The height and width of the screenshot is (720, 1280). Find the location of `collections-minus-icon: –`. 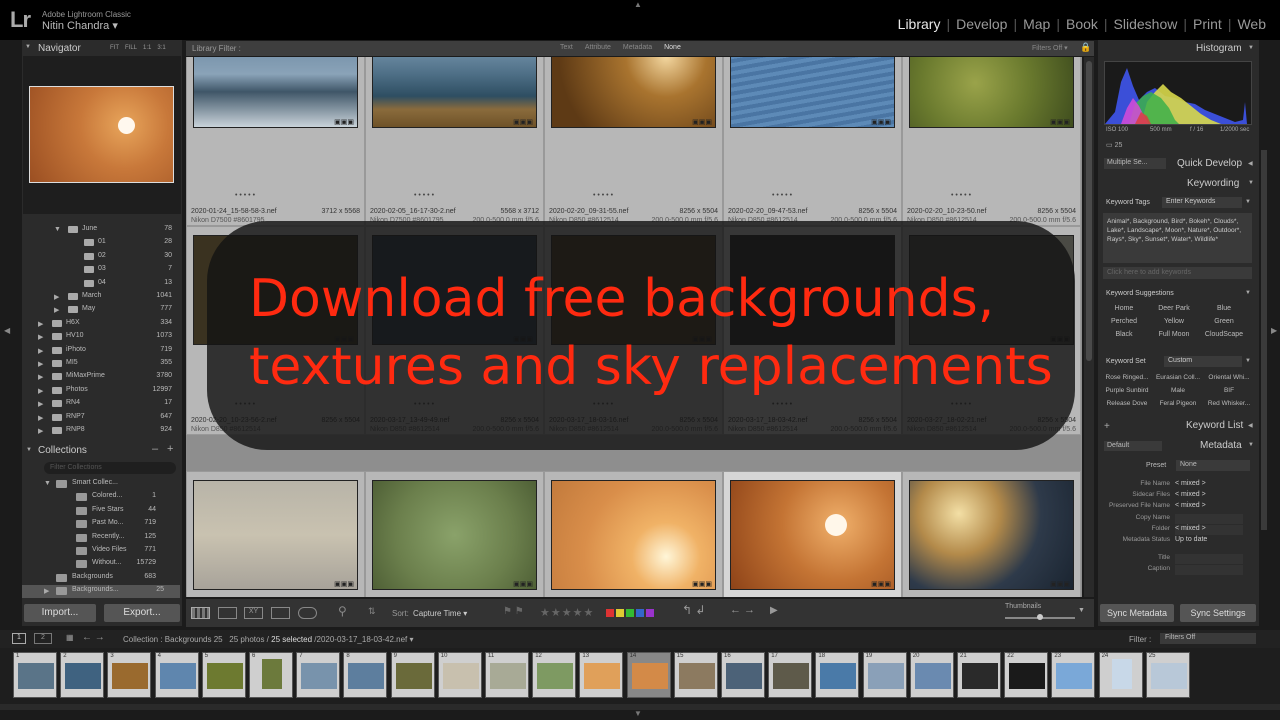

collections-minus-icon: – is located at coordinates (155, 449).